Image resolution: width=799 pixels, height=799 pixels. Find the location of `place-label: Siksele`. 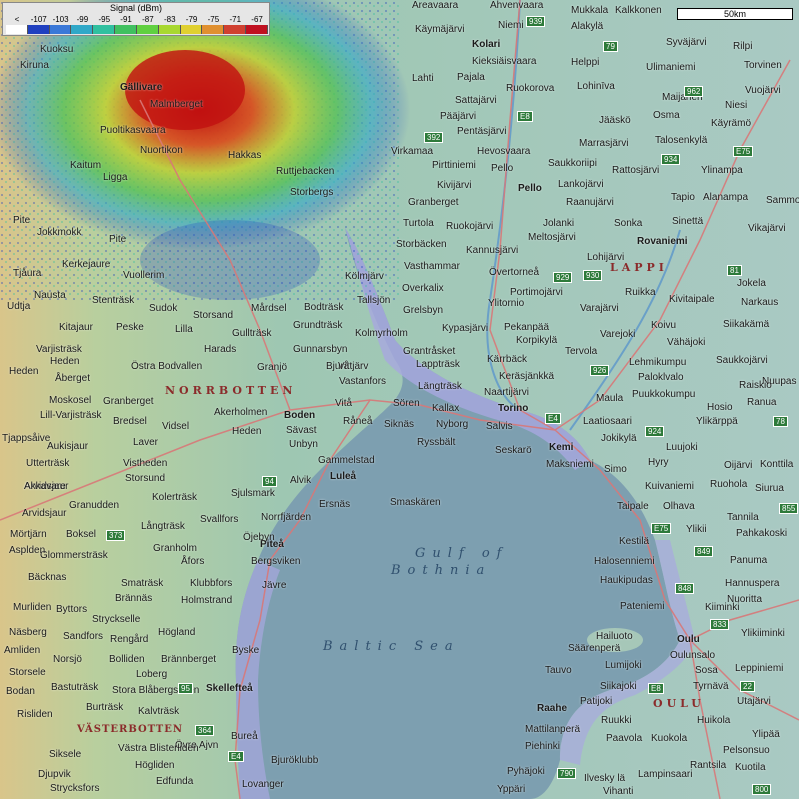

place-label: Siksele is located at coordinates (65, 754).